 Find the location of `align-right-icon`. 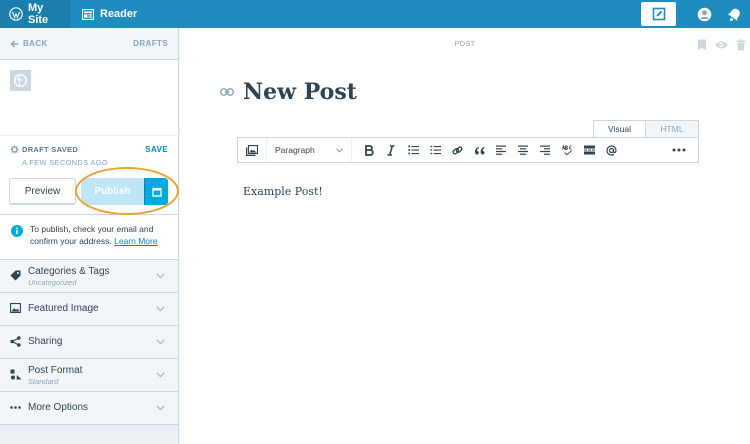

align-right-icon is located at coordinates (545, 150).